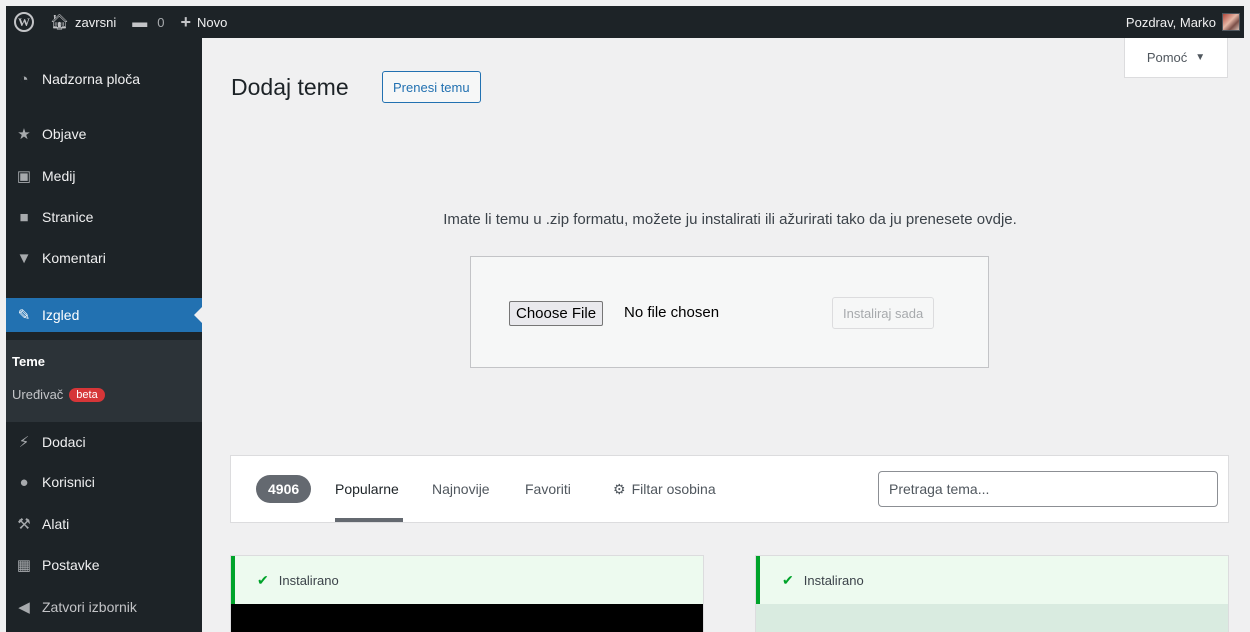 The width and height of the screenshot is (1250, 632). Describe the element at coordinates (71, 565) in the screenshot. I see `sidebar-item-label: Postavke` at that location.